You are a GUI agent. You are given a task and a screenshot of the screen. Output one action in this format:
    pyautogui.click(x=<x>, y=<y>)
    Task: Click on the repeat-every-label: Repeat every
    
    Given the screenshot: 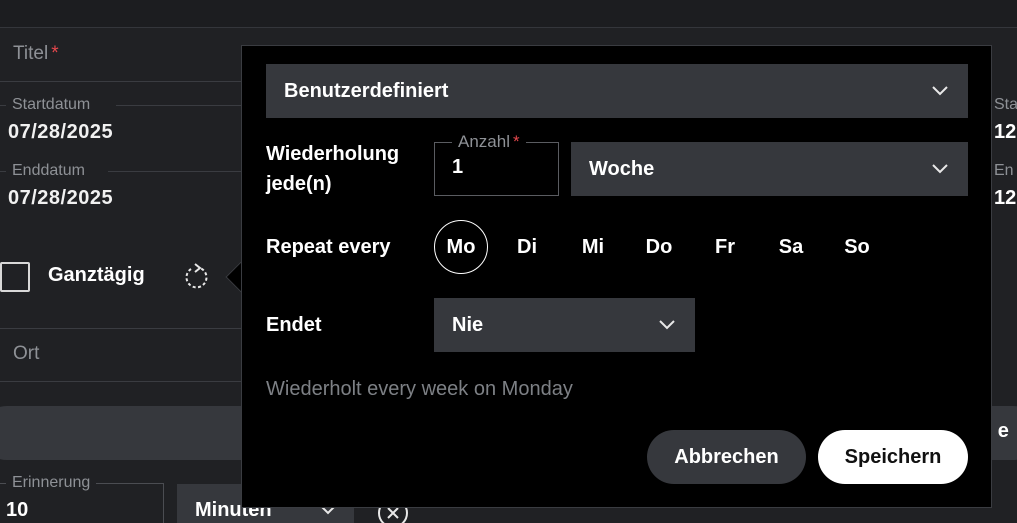 What is the action you would take?
    pyautogui.click(x=328, y=247)
    